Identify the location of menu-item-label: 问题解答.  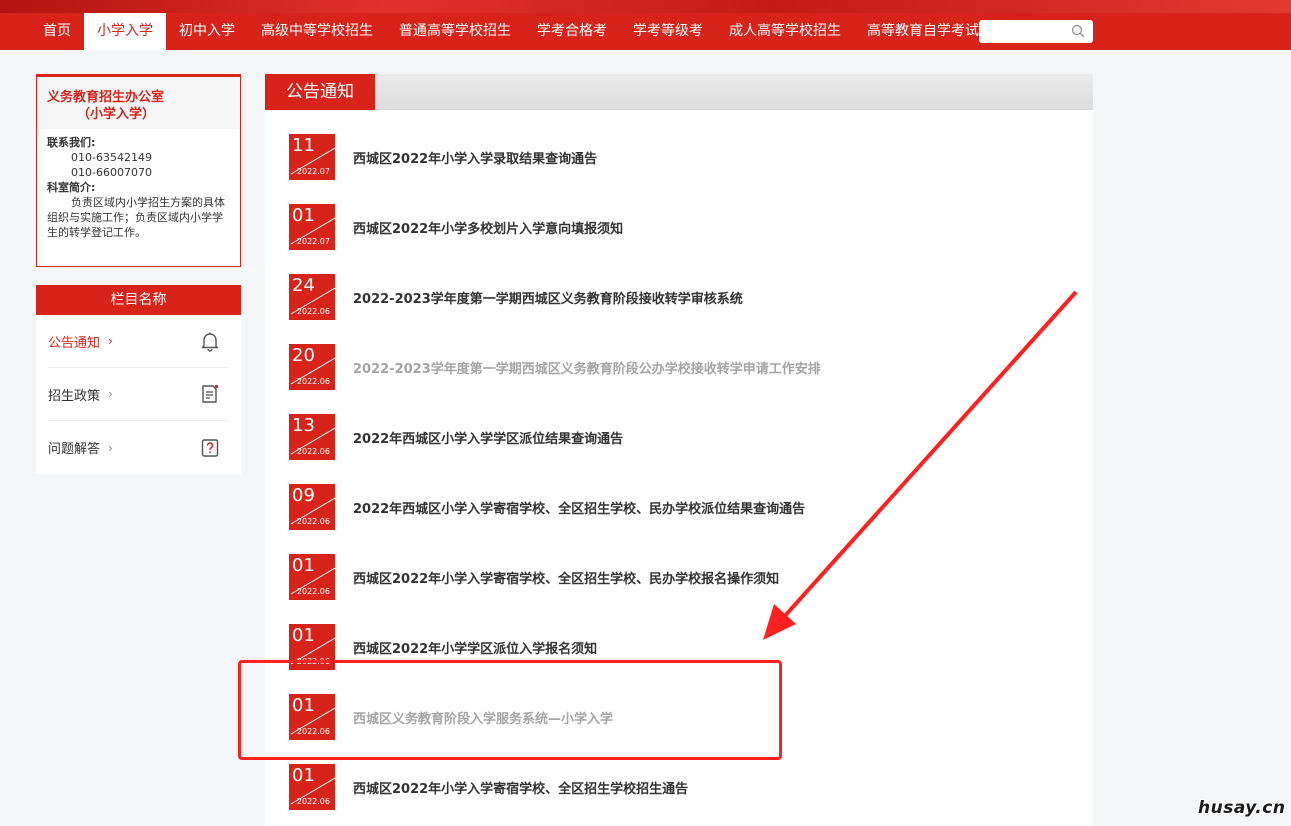
(74, 449).